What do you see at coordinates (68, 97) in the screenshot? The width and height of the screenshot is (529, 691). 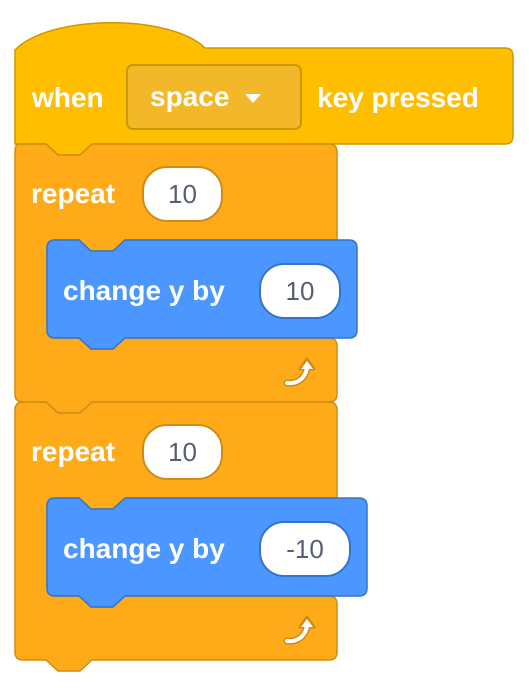 I see `when-label: when` at bounding box center [68, 97].